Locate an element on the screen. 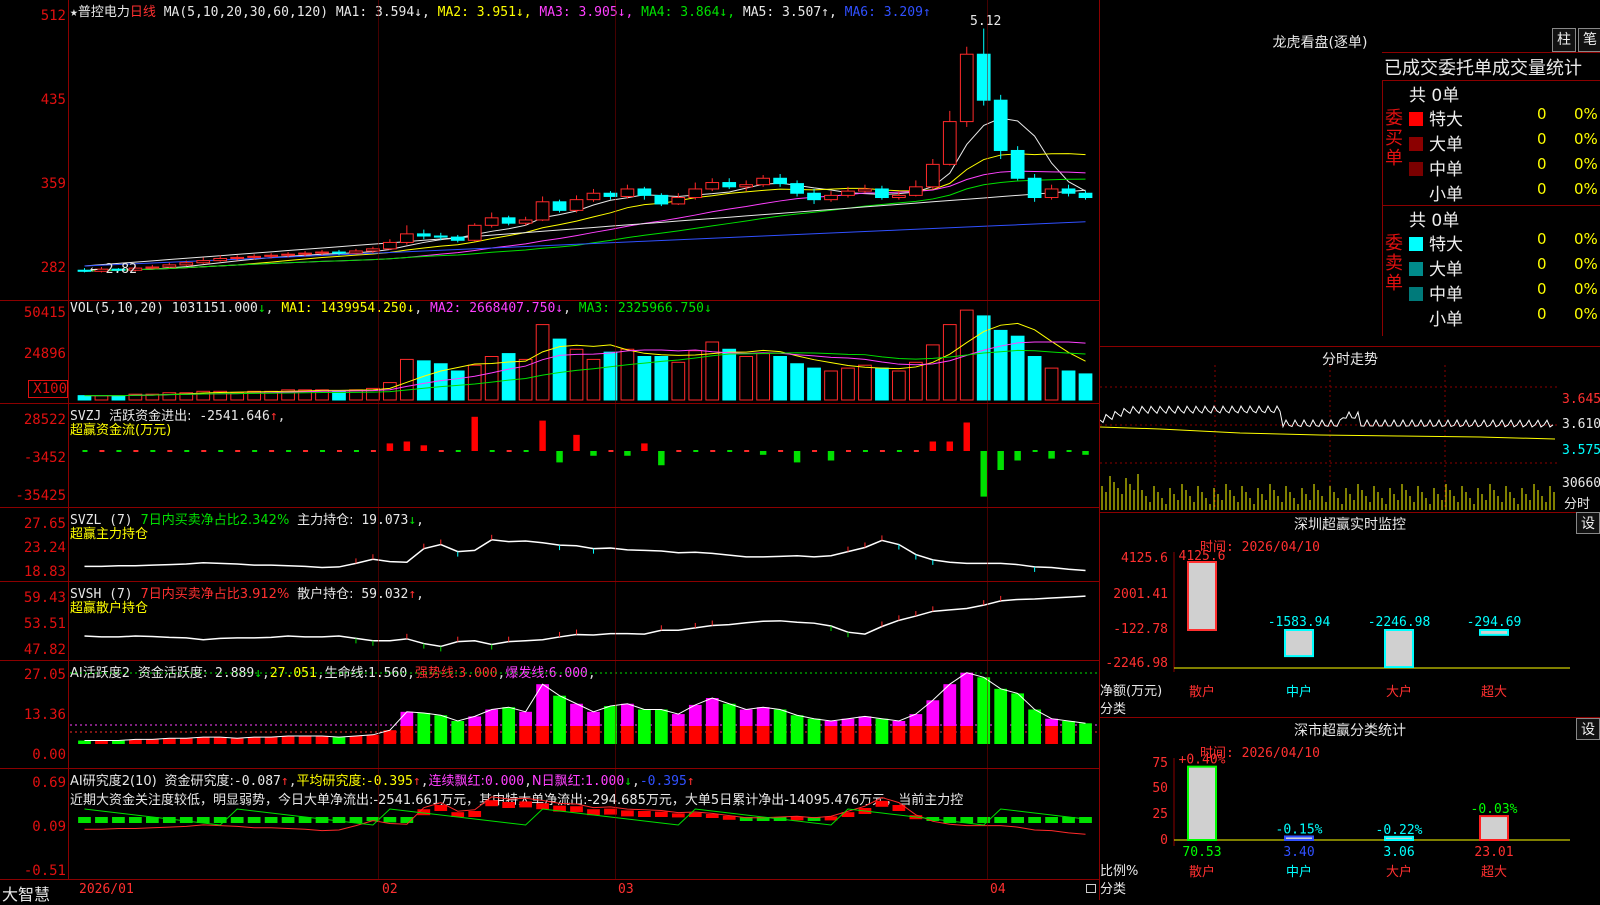 This screenshot has height=905, width=1600. lock-icon is located at coordinates (1091, 888).